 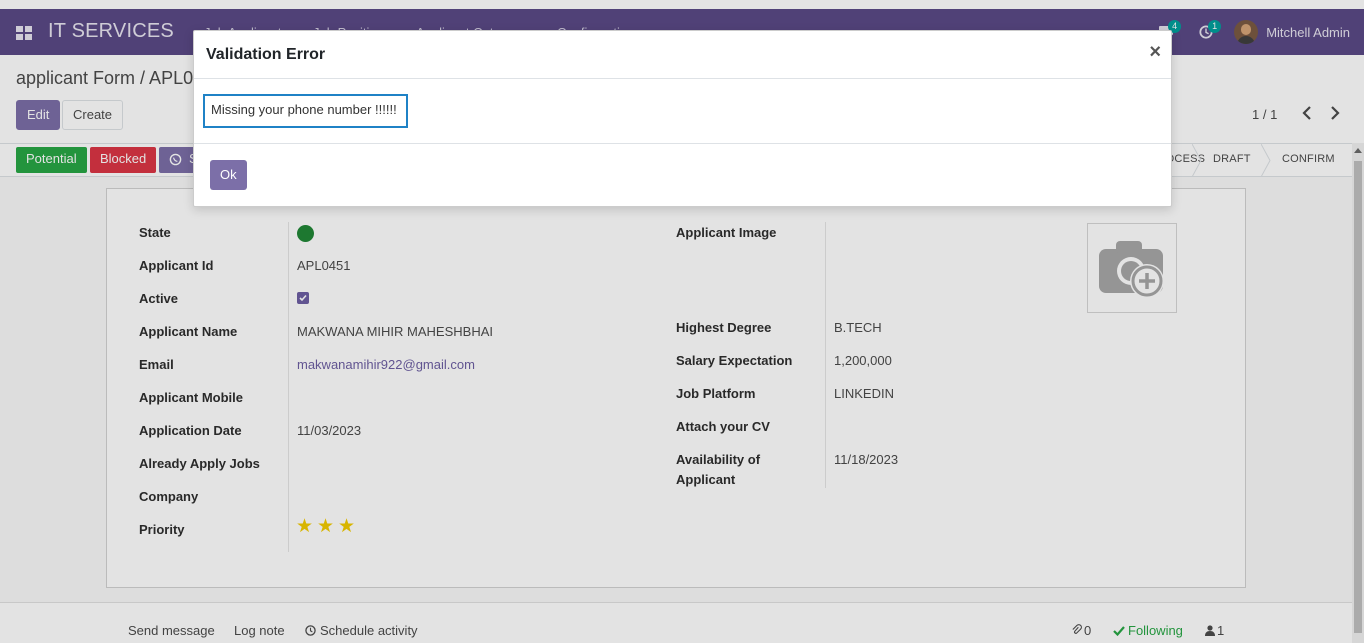 I want to click on dialog-header: Validation Error ×, so click(x=682, y=55).